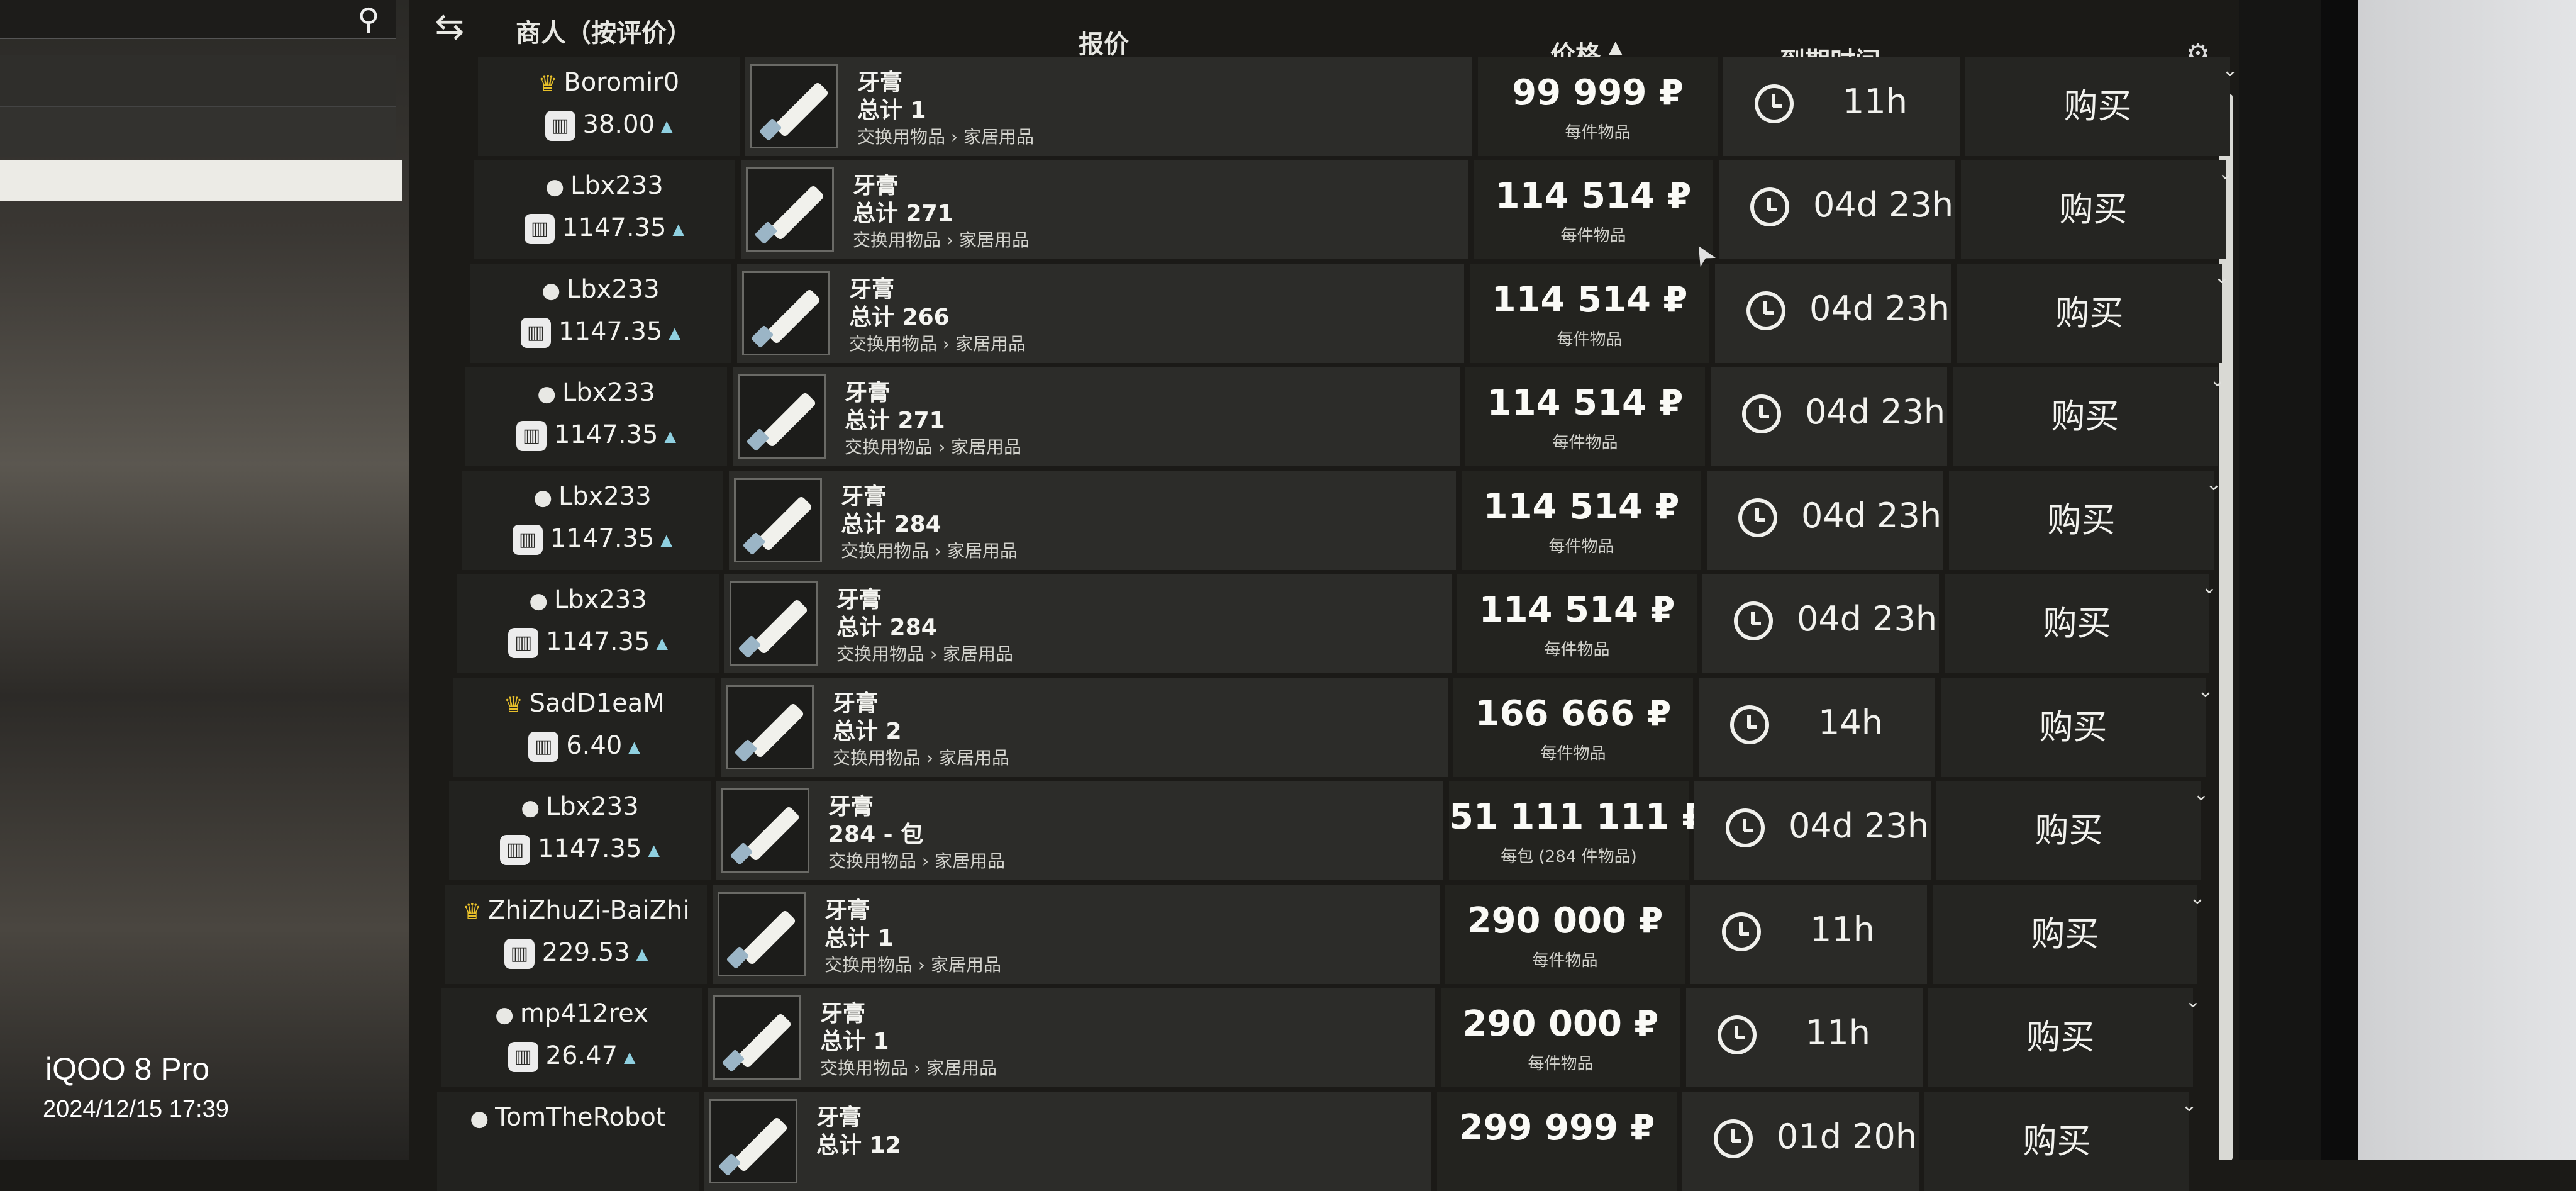  I want to click on merchant-name: ZhiZhuZi-BaiZhi, so click(588, 910).